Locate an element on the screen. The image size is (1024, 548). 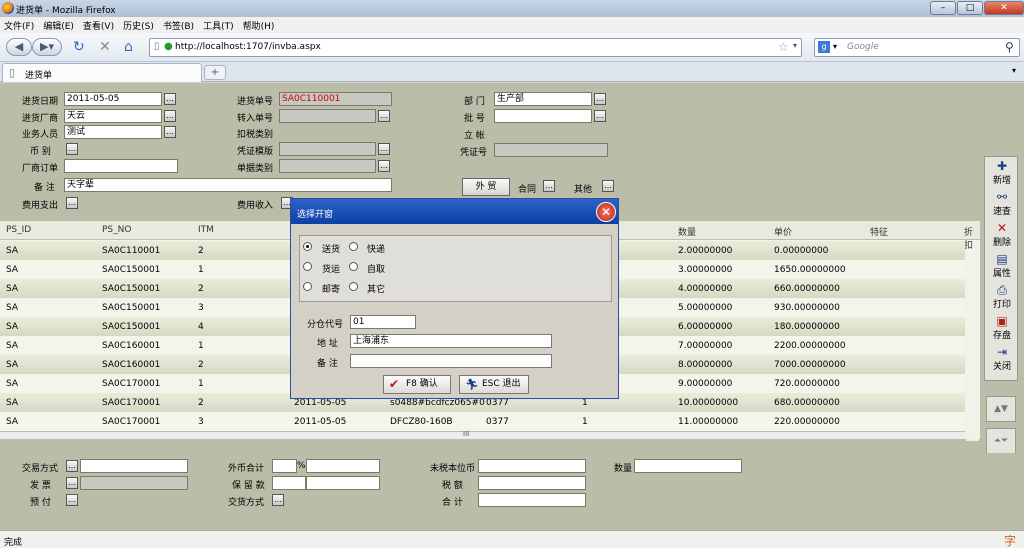
save-button: ▣ 存盘 is located at coordinates (1002, 328).